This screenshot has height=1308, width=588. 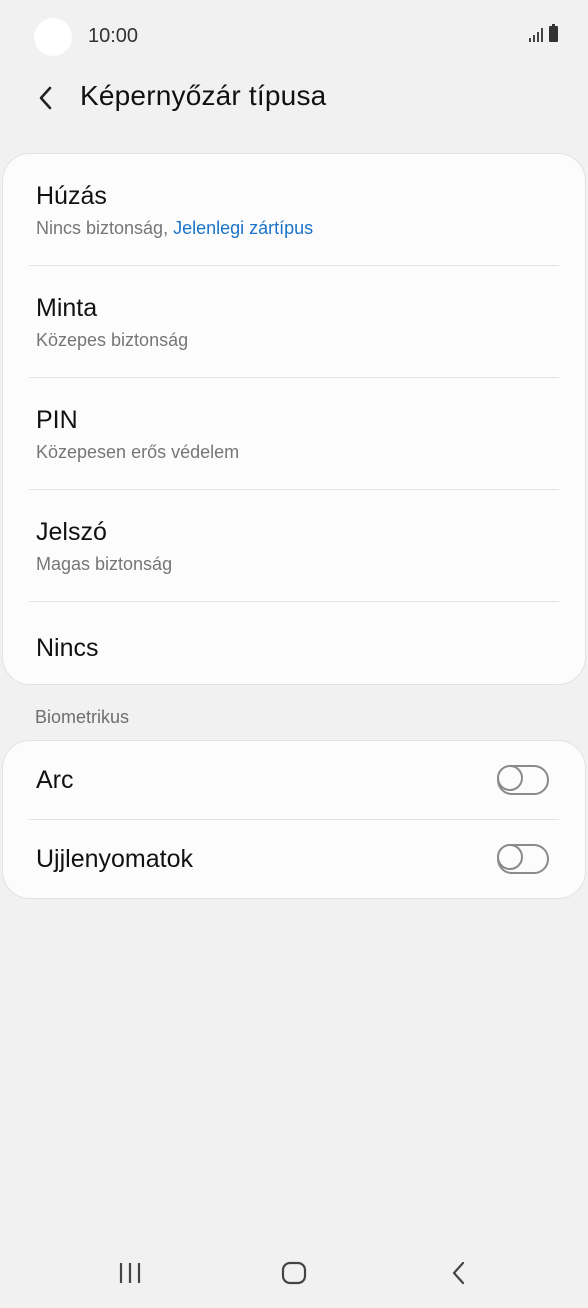 I want to click on biometrics-list: Arc Ujjlenyomatok, so click(x=294, y=819).